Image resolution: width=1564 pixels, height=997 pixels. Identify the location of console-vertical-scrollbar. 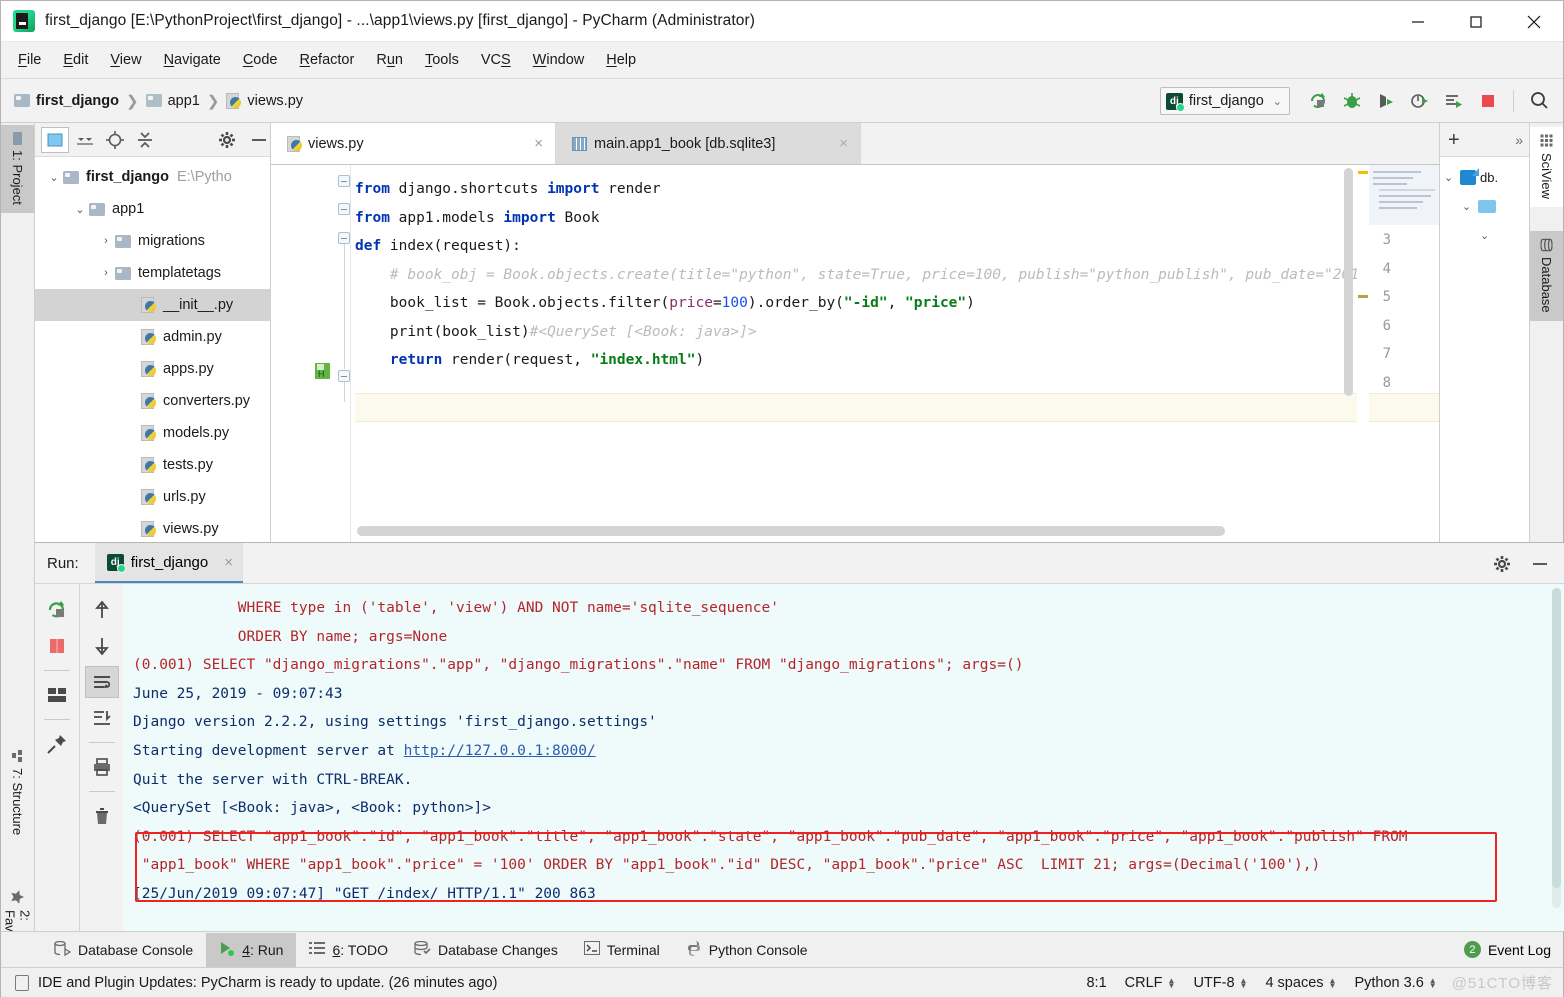
(1556, 748).